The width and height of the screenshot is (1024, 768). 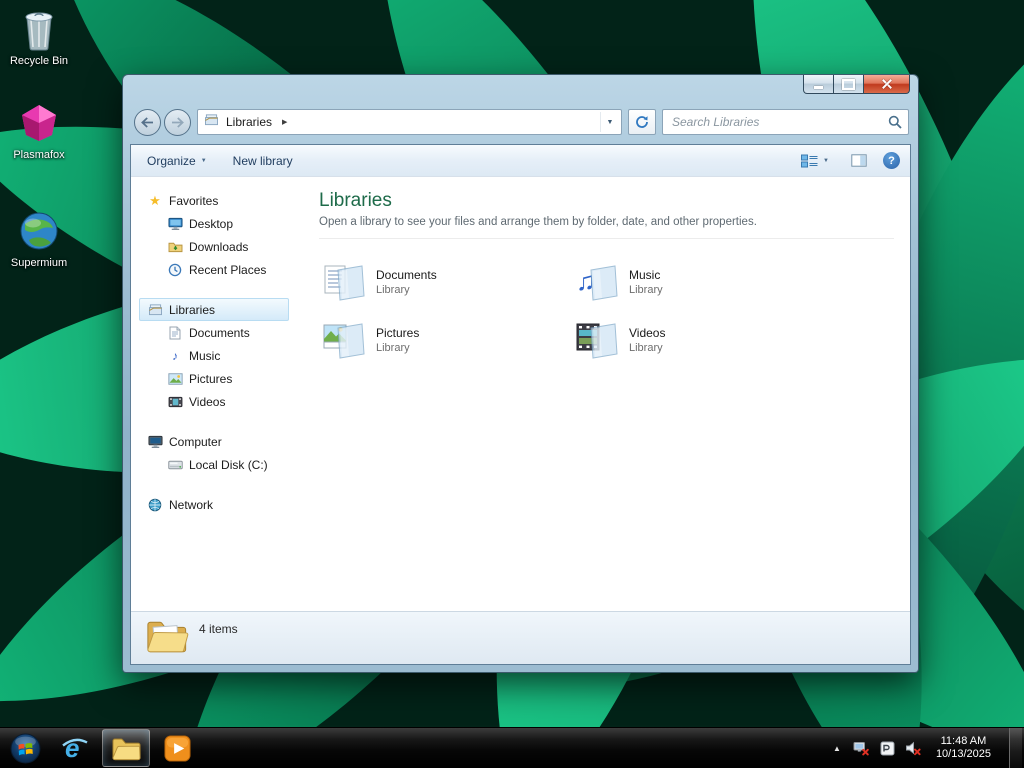 What do you see at coordinates (886, 84) in the screenshot?
I see `close-button` at bounding box center [886, 84].